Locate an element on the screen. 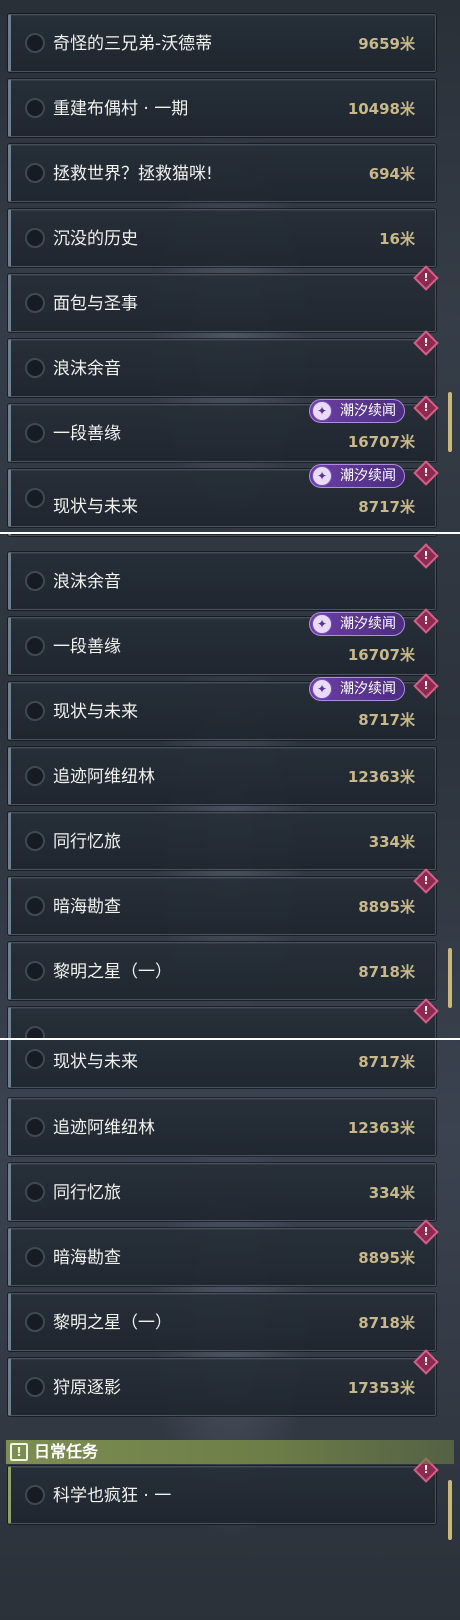 This screenshot has height=1620, width=460. quest-row: 拯救世界？拯救猫咪! 694米 is located at coordinates (222, 173).